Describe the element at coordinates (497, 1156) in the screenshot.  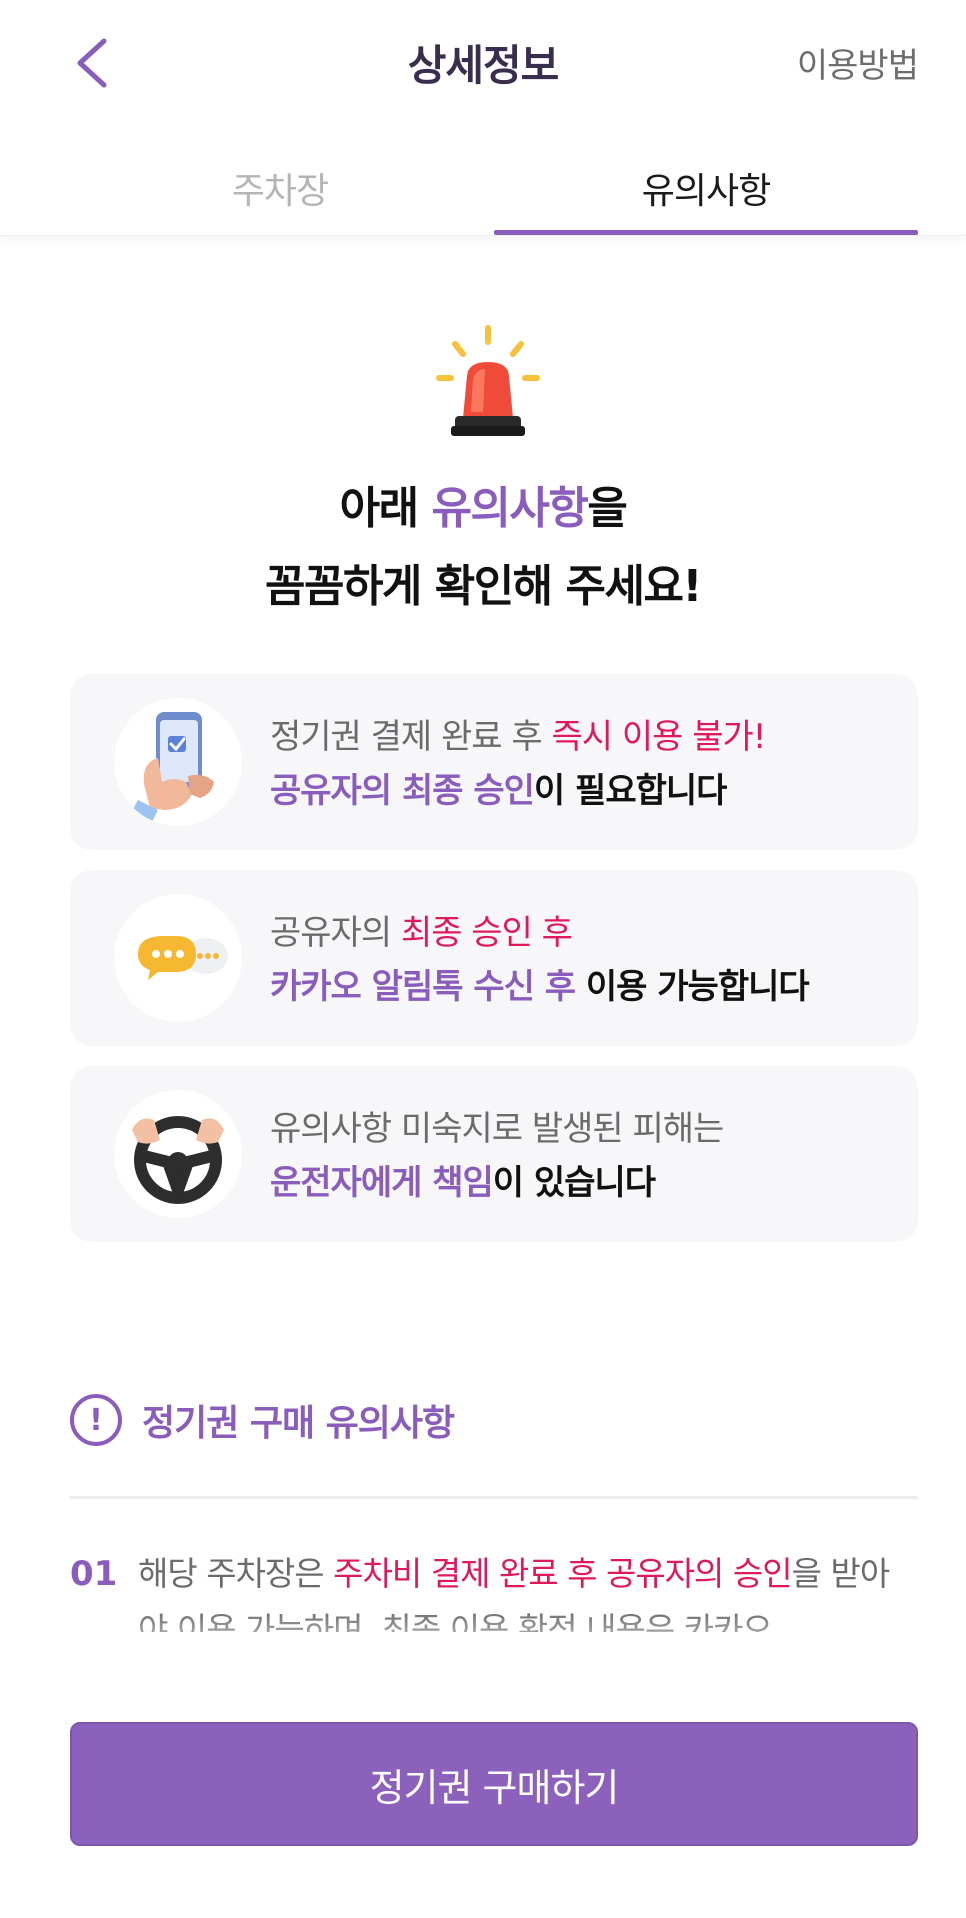
I see `notice-card-text: 유의사항 미숙지로 발생된 피해는 운전자에게 책임이 있습니다` at that location.